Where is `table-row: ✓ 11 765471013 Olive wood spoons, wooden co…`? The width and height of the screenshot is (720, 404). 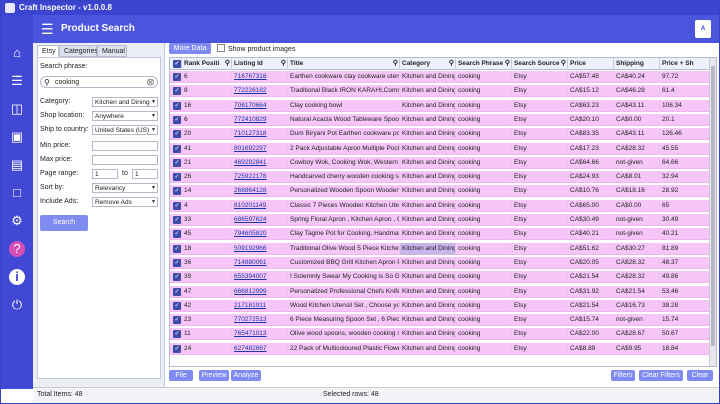
table-row: ✓ 11 765471013 Olive wood spoons, wooden co… is located at coordinates (440, 334).